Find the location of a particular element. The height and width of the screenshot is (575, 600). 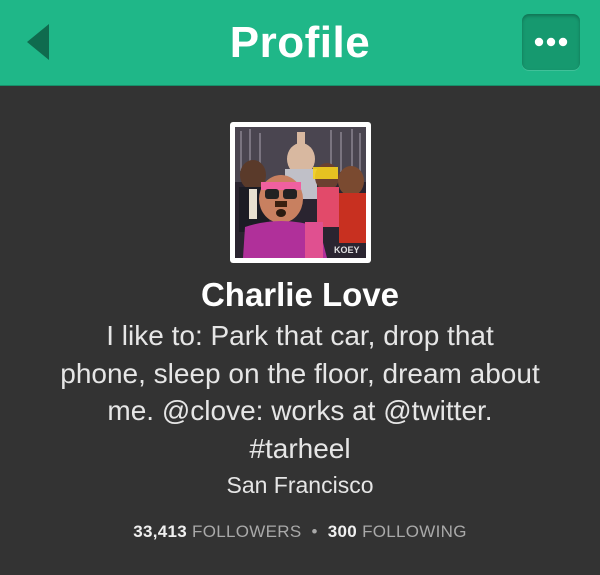

followers-link: 33,413 FOLLOWERS is located at coordinates (217, 531).